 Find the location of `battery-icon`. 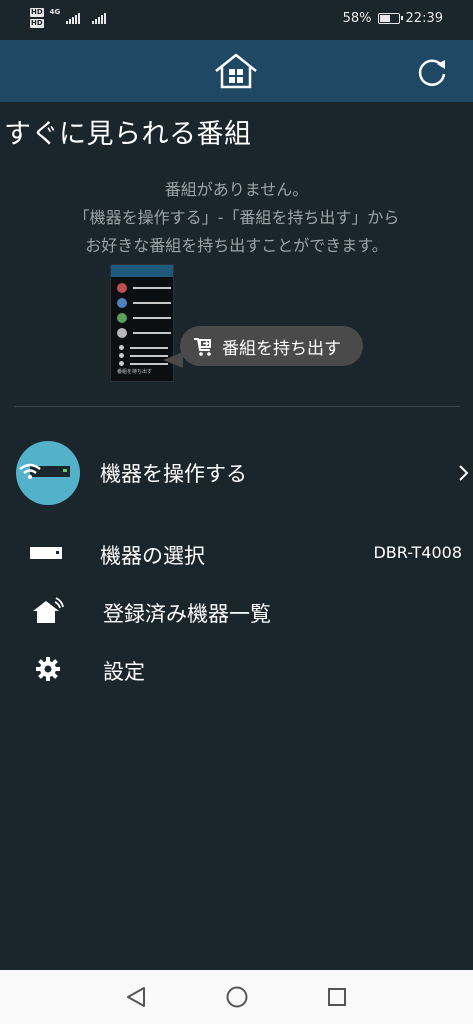

battery-icon is located at coordinates (390, 18).